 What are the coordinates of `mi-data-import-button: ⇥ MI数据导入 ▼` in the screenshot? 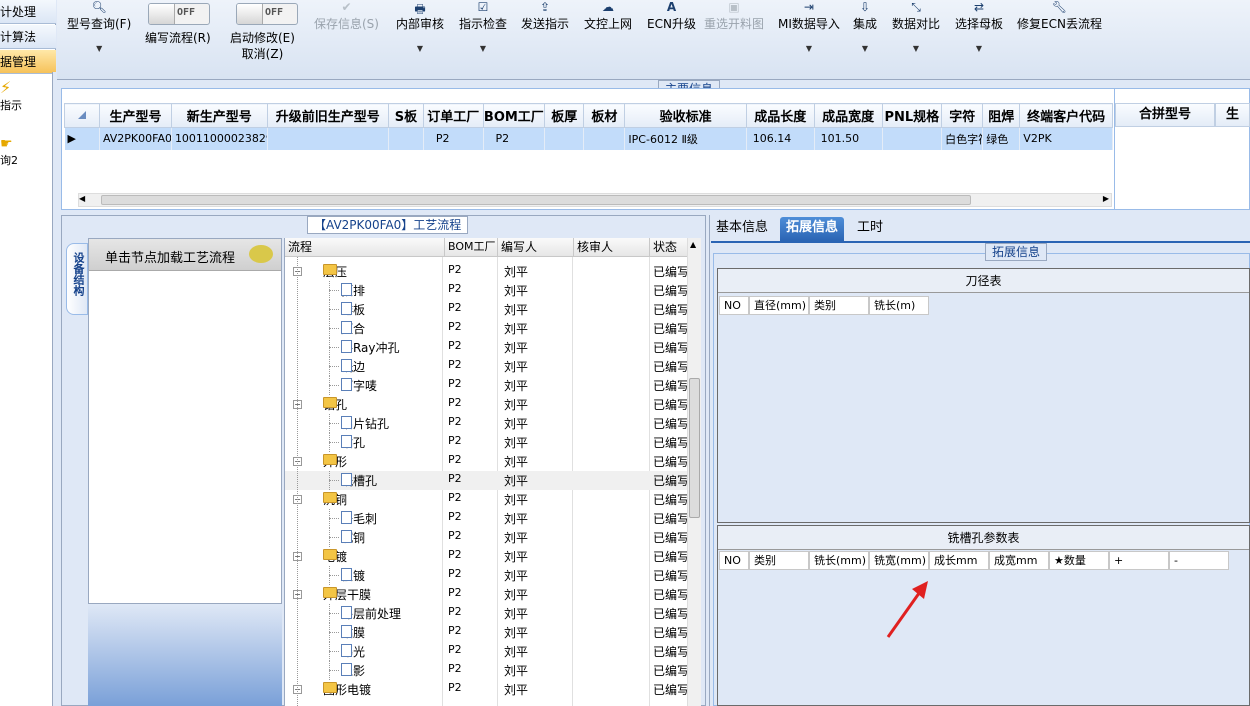 It's located at (809, 26).